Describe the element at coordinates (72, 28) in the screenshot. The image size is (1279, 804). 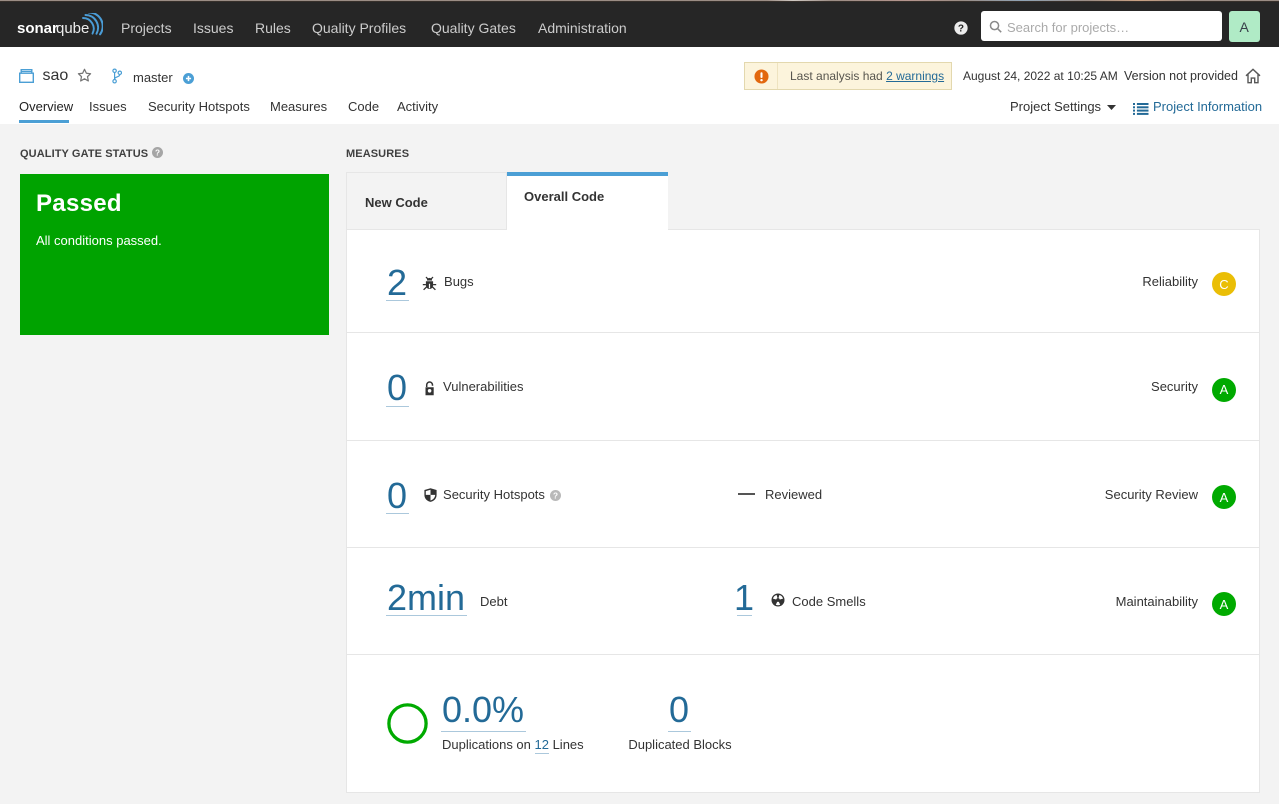
I see `svg-text: qube` at that location.